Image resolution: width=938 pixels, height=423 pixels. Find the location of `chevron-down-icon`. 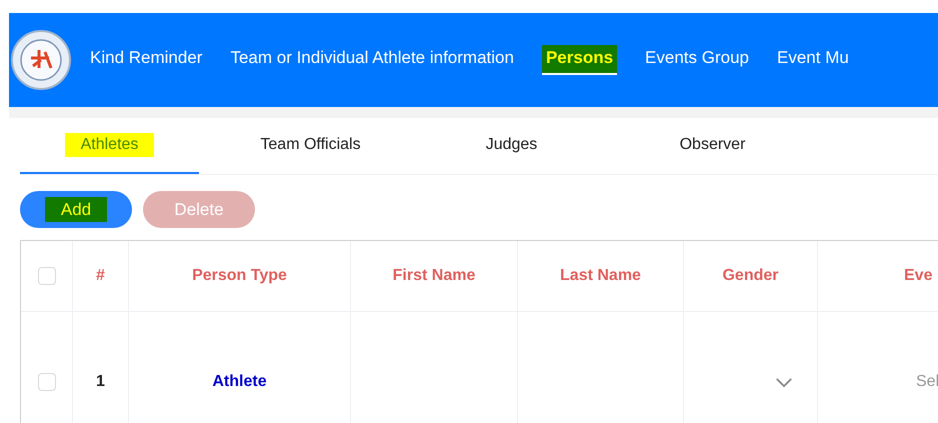

chevron-down-icon is located at coordinates (784, 382).